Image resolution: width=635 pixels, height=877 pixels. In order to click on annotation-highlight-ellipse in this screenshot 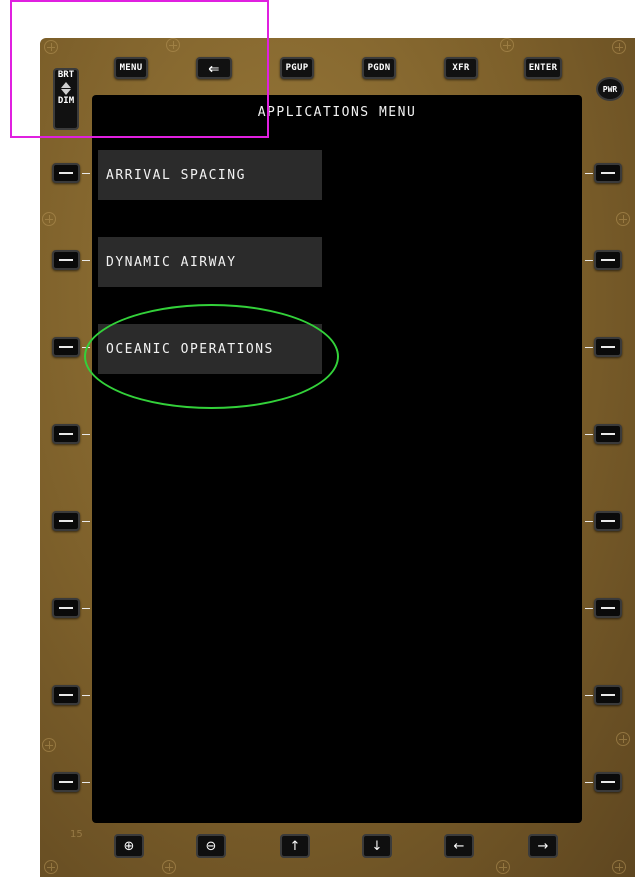, I will do `click(211, 356)`.